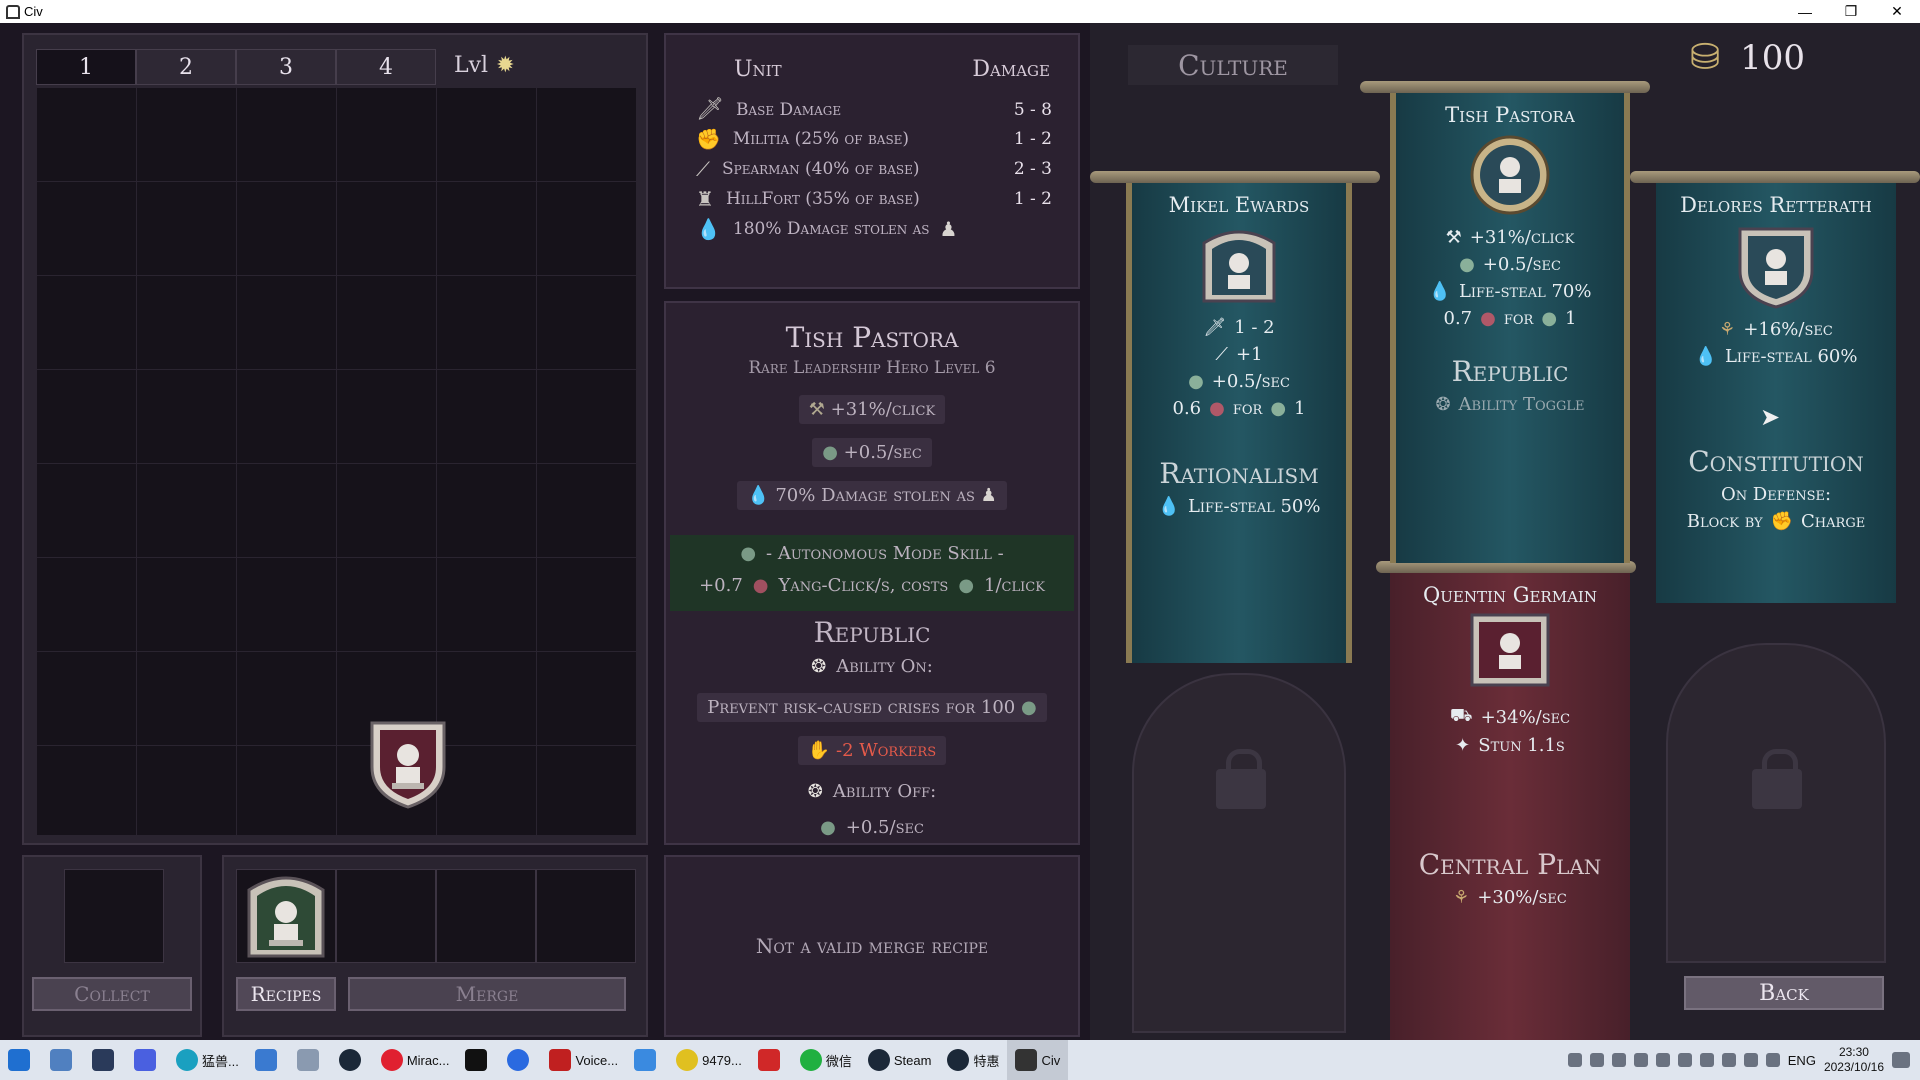  What do you see at coordinates (1833, 521) in the screenshot?
I see `banner-stat-text: Charge` at bounding box center [1833, 521].